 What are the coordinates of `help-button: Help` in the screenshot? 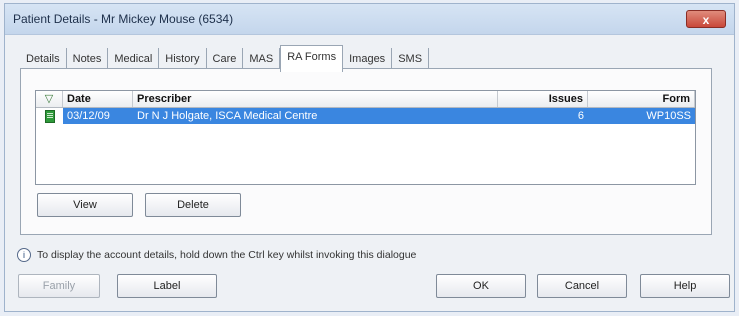 It's located at (685, 286).